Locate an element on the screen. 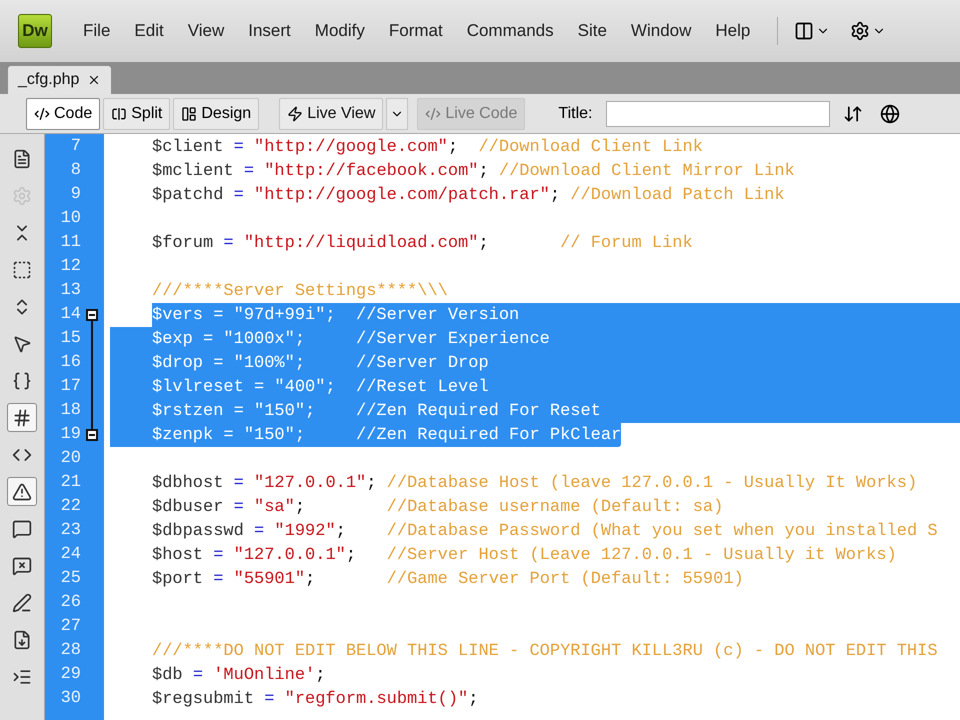  title-label: Title: is located at coordinates (575, 114).